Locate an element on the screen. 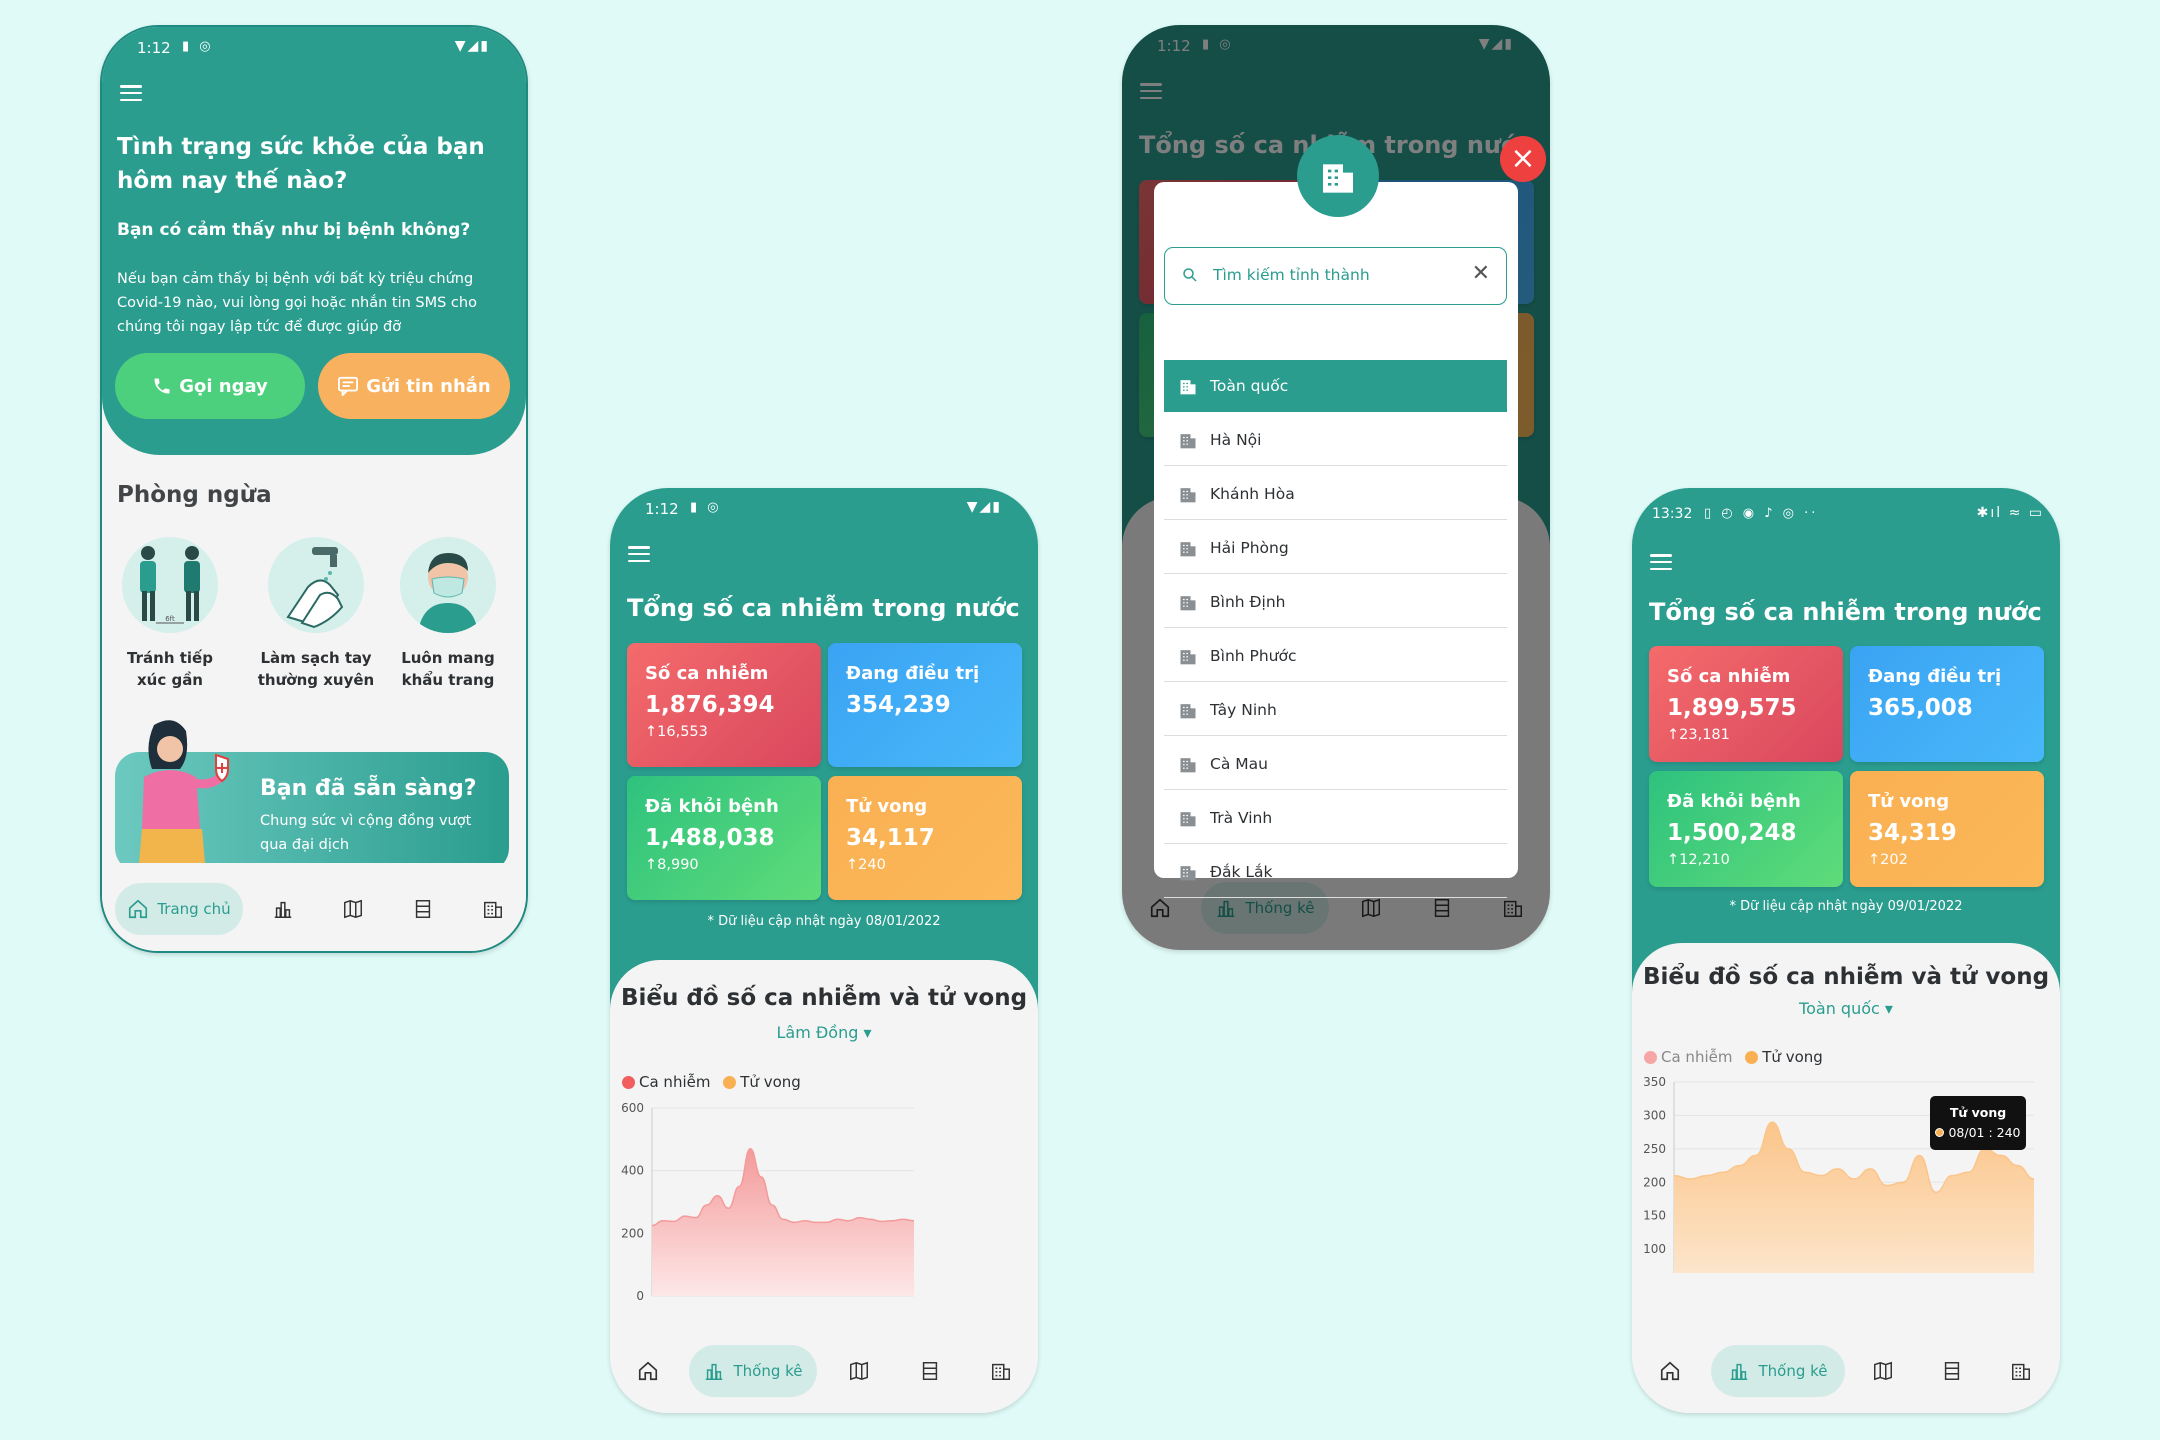 The width and height of the screenshot is (2160, 1440). province-item: Trà Vinh is located at coordinates (1335, 818).